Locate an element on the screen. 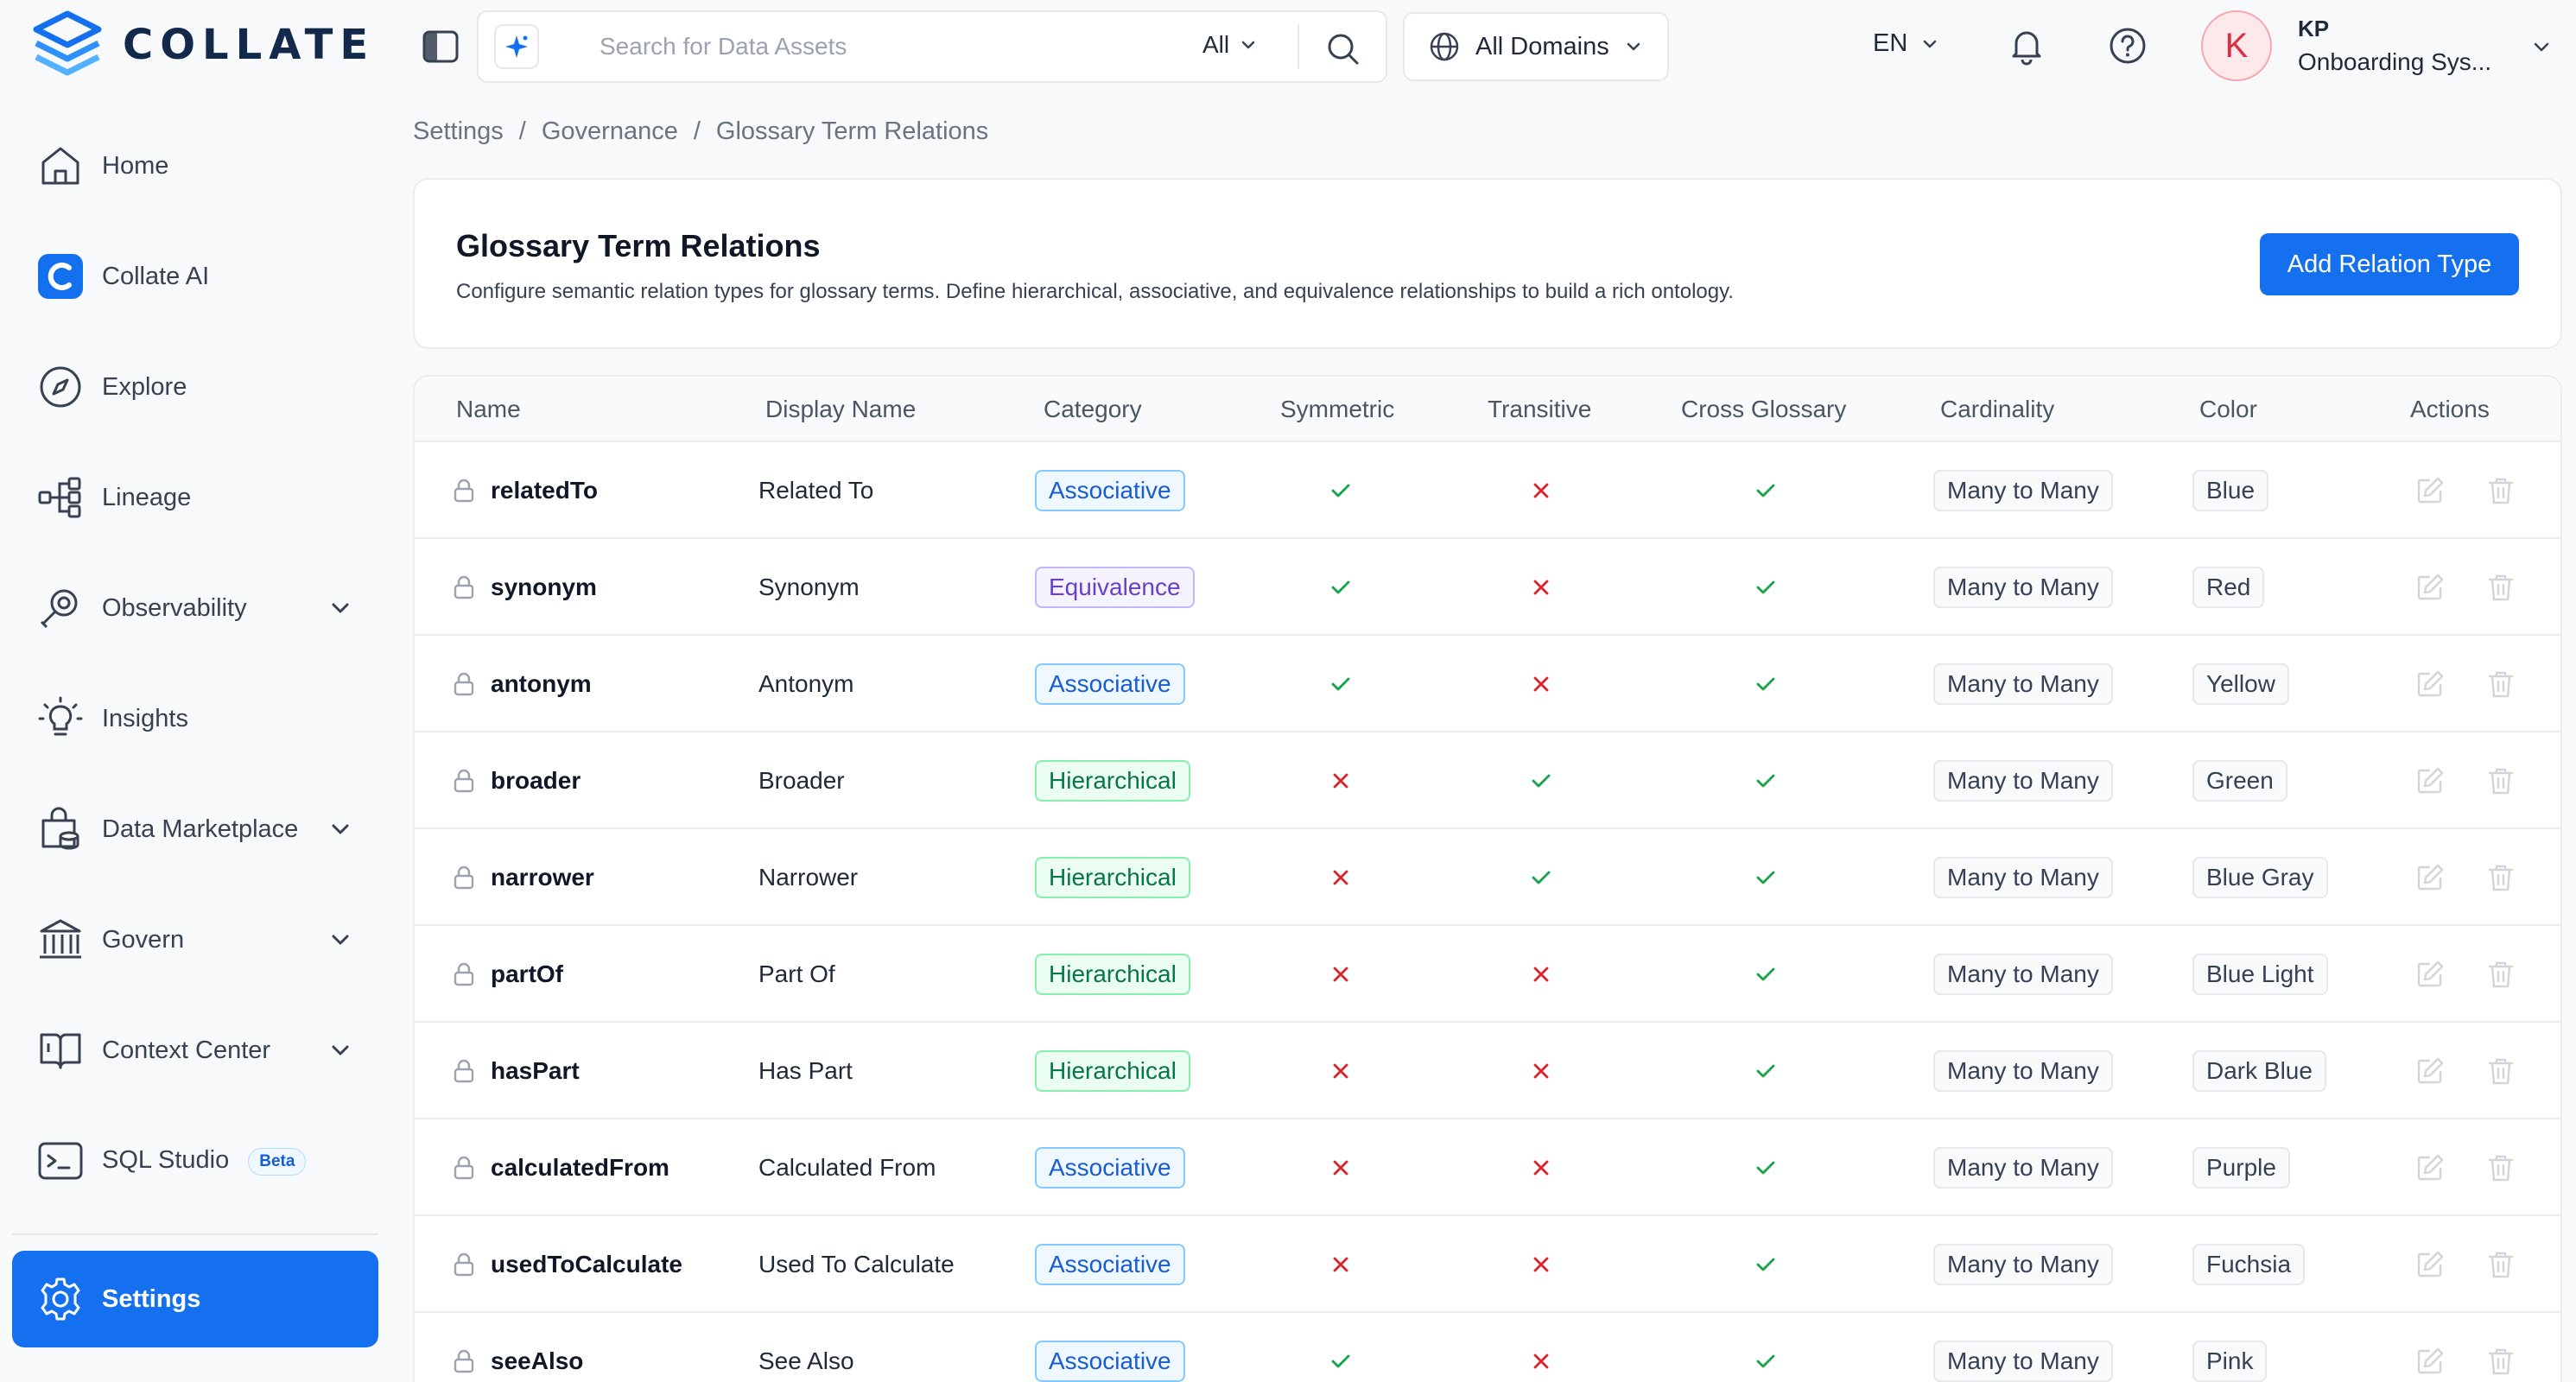 Image resolution: width=2576 pixels, height=1382 pixels. domains-dropdown: All Domains is located at coordinates (1536, 46).